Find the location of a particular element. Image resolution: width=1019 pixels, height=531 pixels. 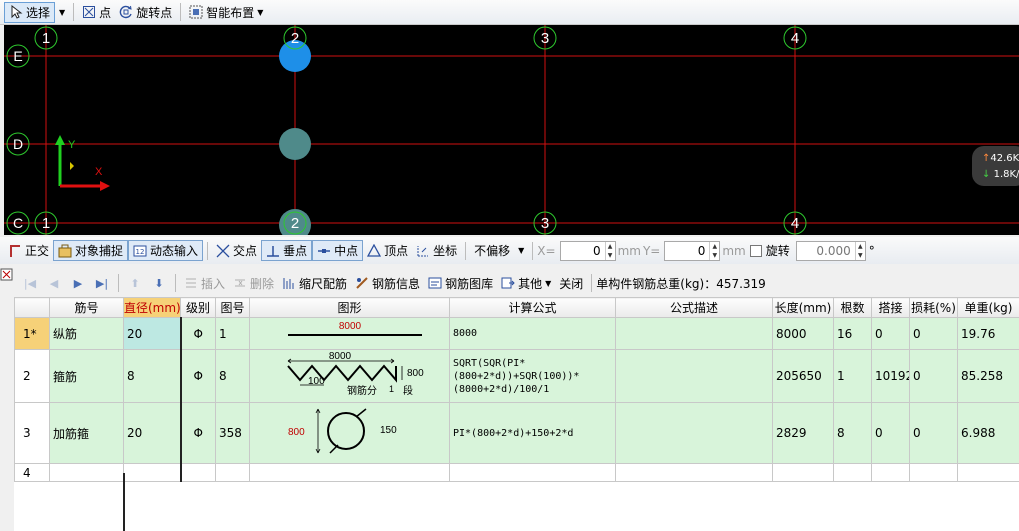

length-cell: 8000 is located at coordinates (803, 333).